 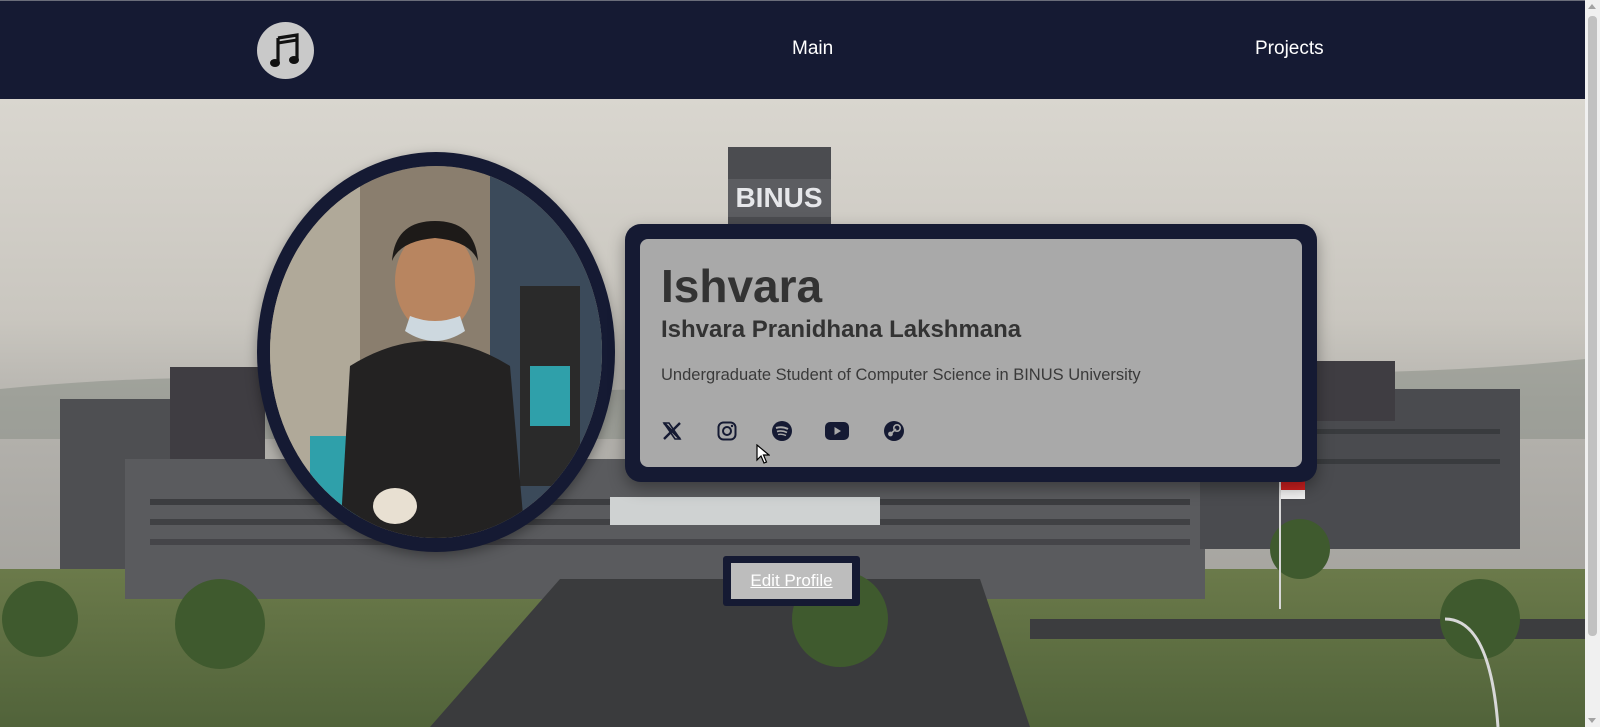 What do you see at coordinates (763, 454) in the screenshot?
I see `mouse-cursor-icon` at bounding box center [763, 454].